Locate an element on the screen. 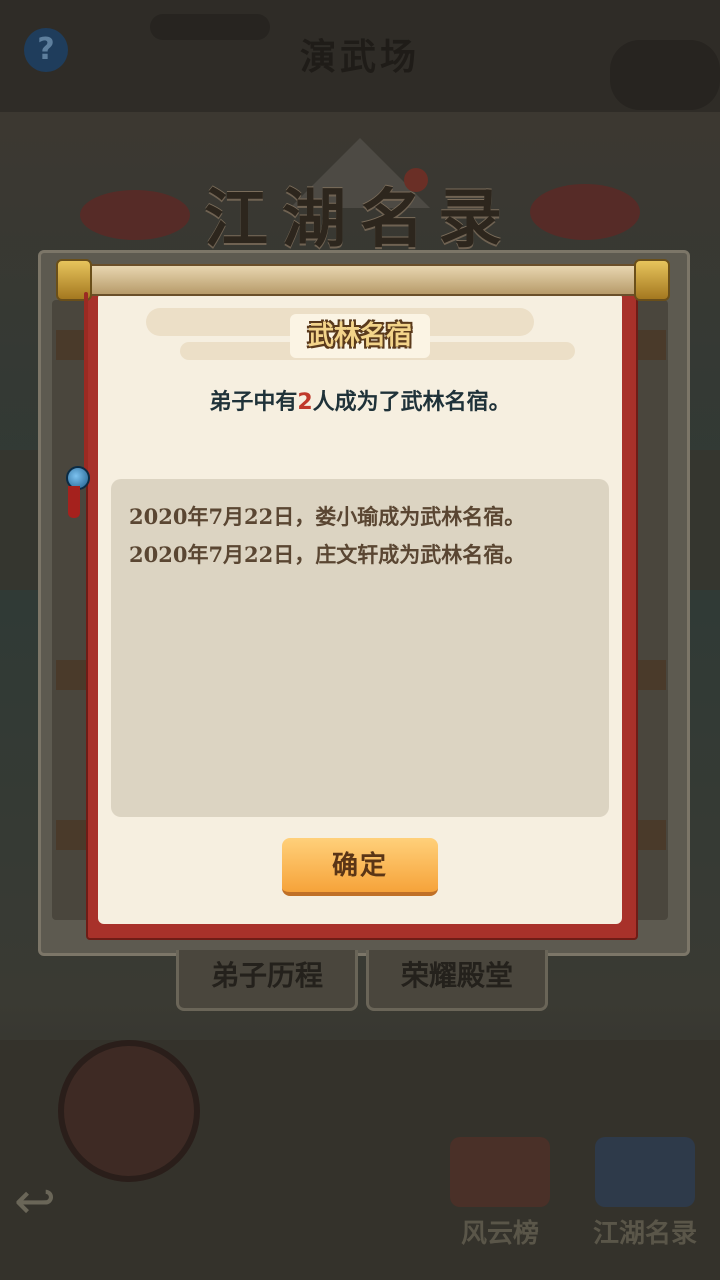 Image resolution: width=720 pixels, height=1280 pixels. tassel-decoration is located at coordinates (74, 502).